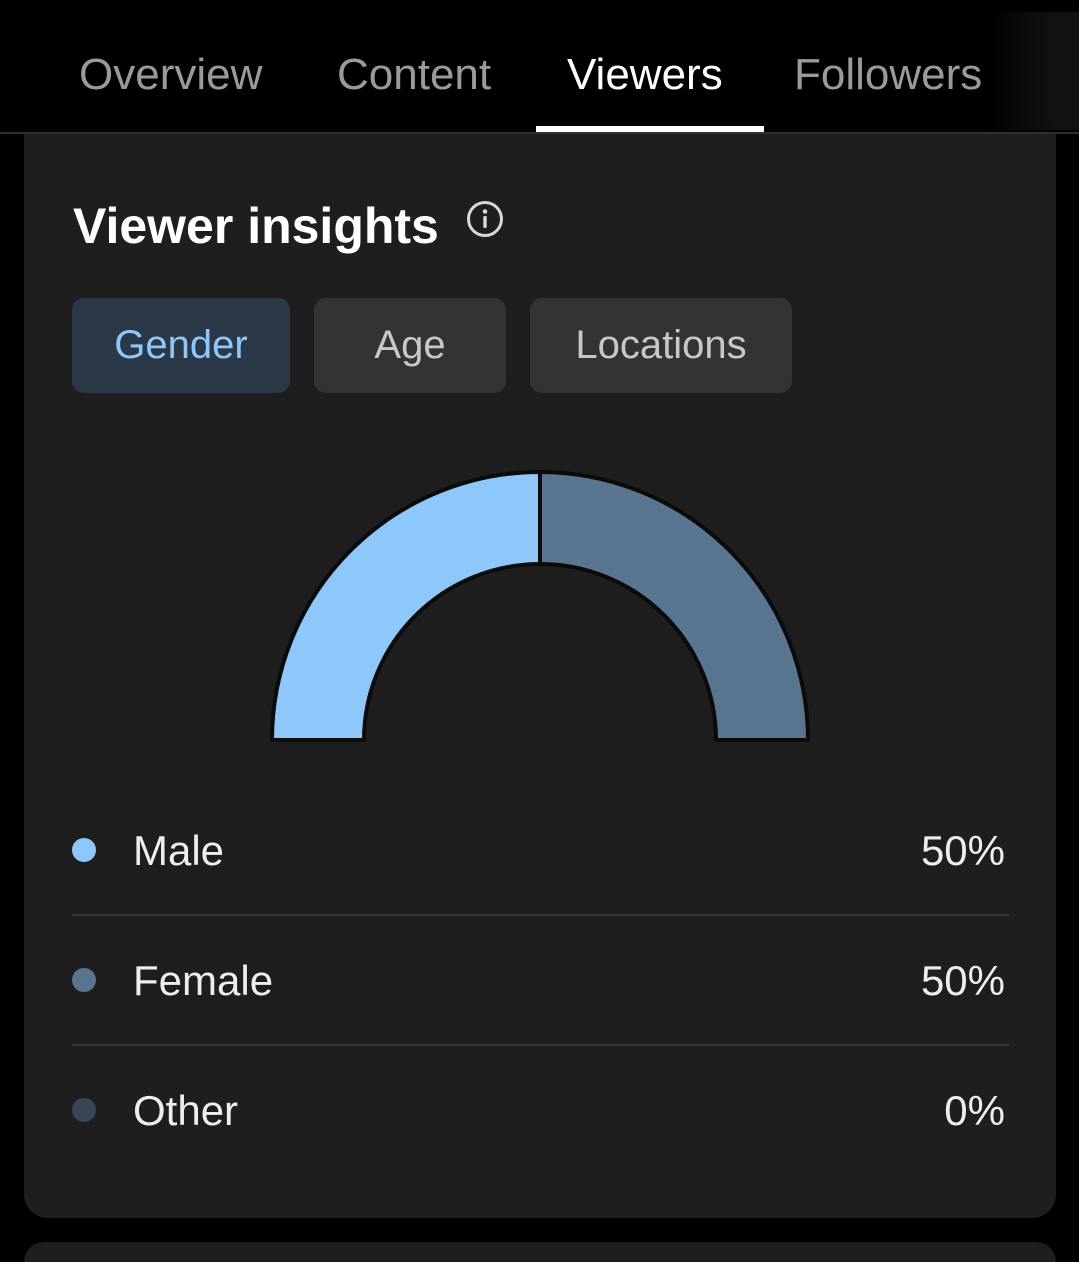  I want to click on segment-gender: Gender, so click(181, 345).